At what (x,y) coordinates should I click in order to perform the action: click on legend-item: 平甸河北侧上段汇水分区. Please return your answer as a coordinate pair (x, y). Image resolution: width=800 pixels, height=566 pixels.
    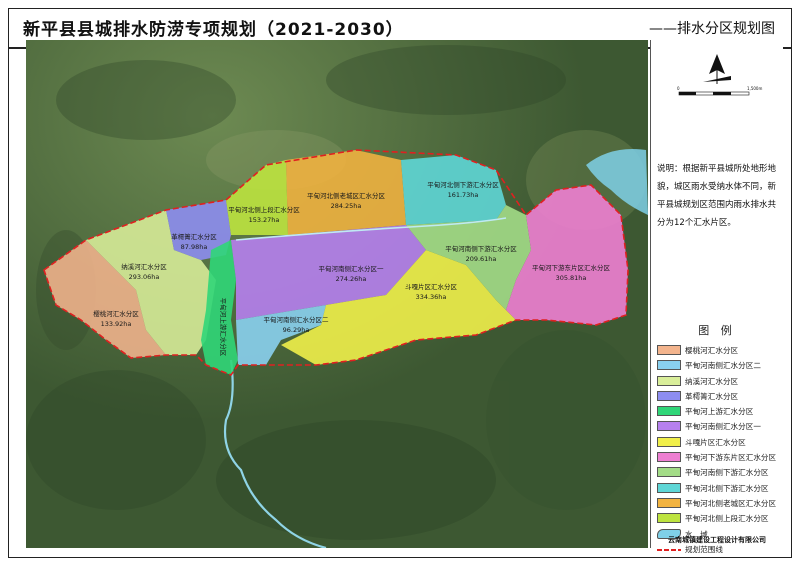
    Looking at the image, I should click on (717, 519).